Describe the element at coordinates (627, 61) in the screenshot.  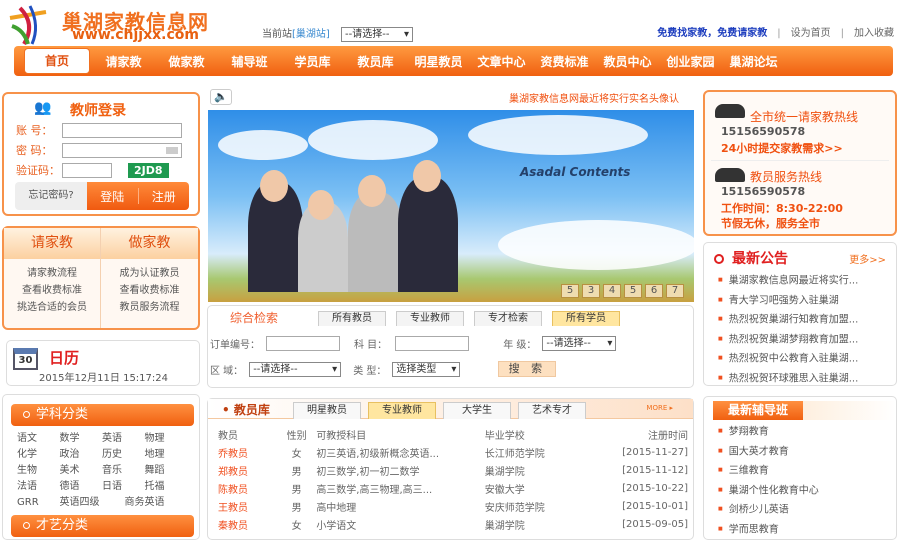
I see `nav-teacher-center: 教员中心` at that location.